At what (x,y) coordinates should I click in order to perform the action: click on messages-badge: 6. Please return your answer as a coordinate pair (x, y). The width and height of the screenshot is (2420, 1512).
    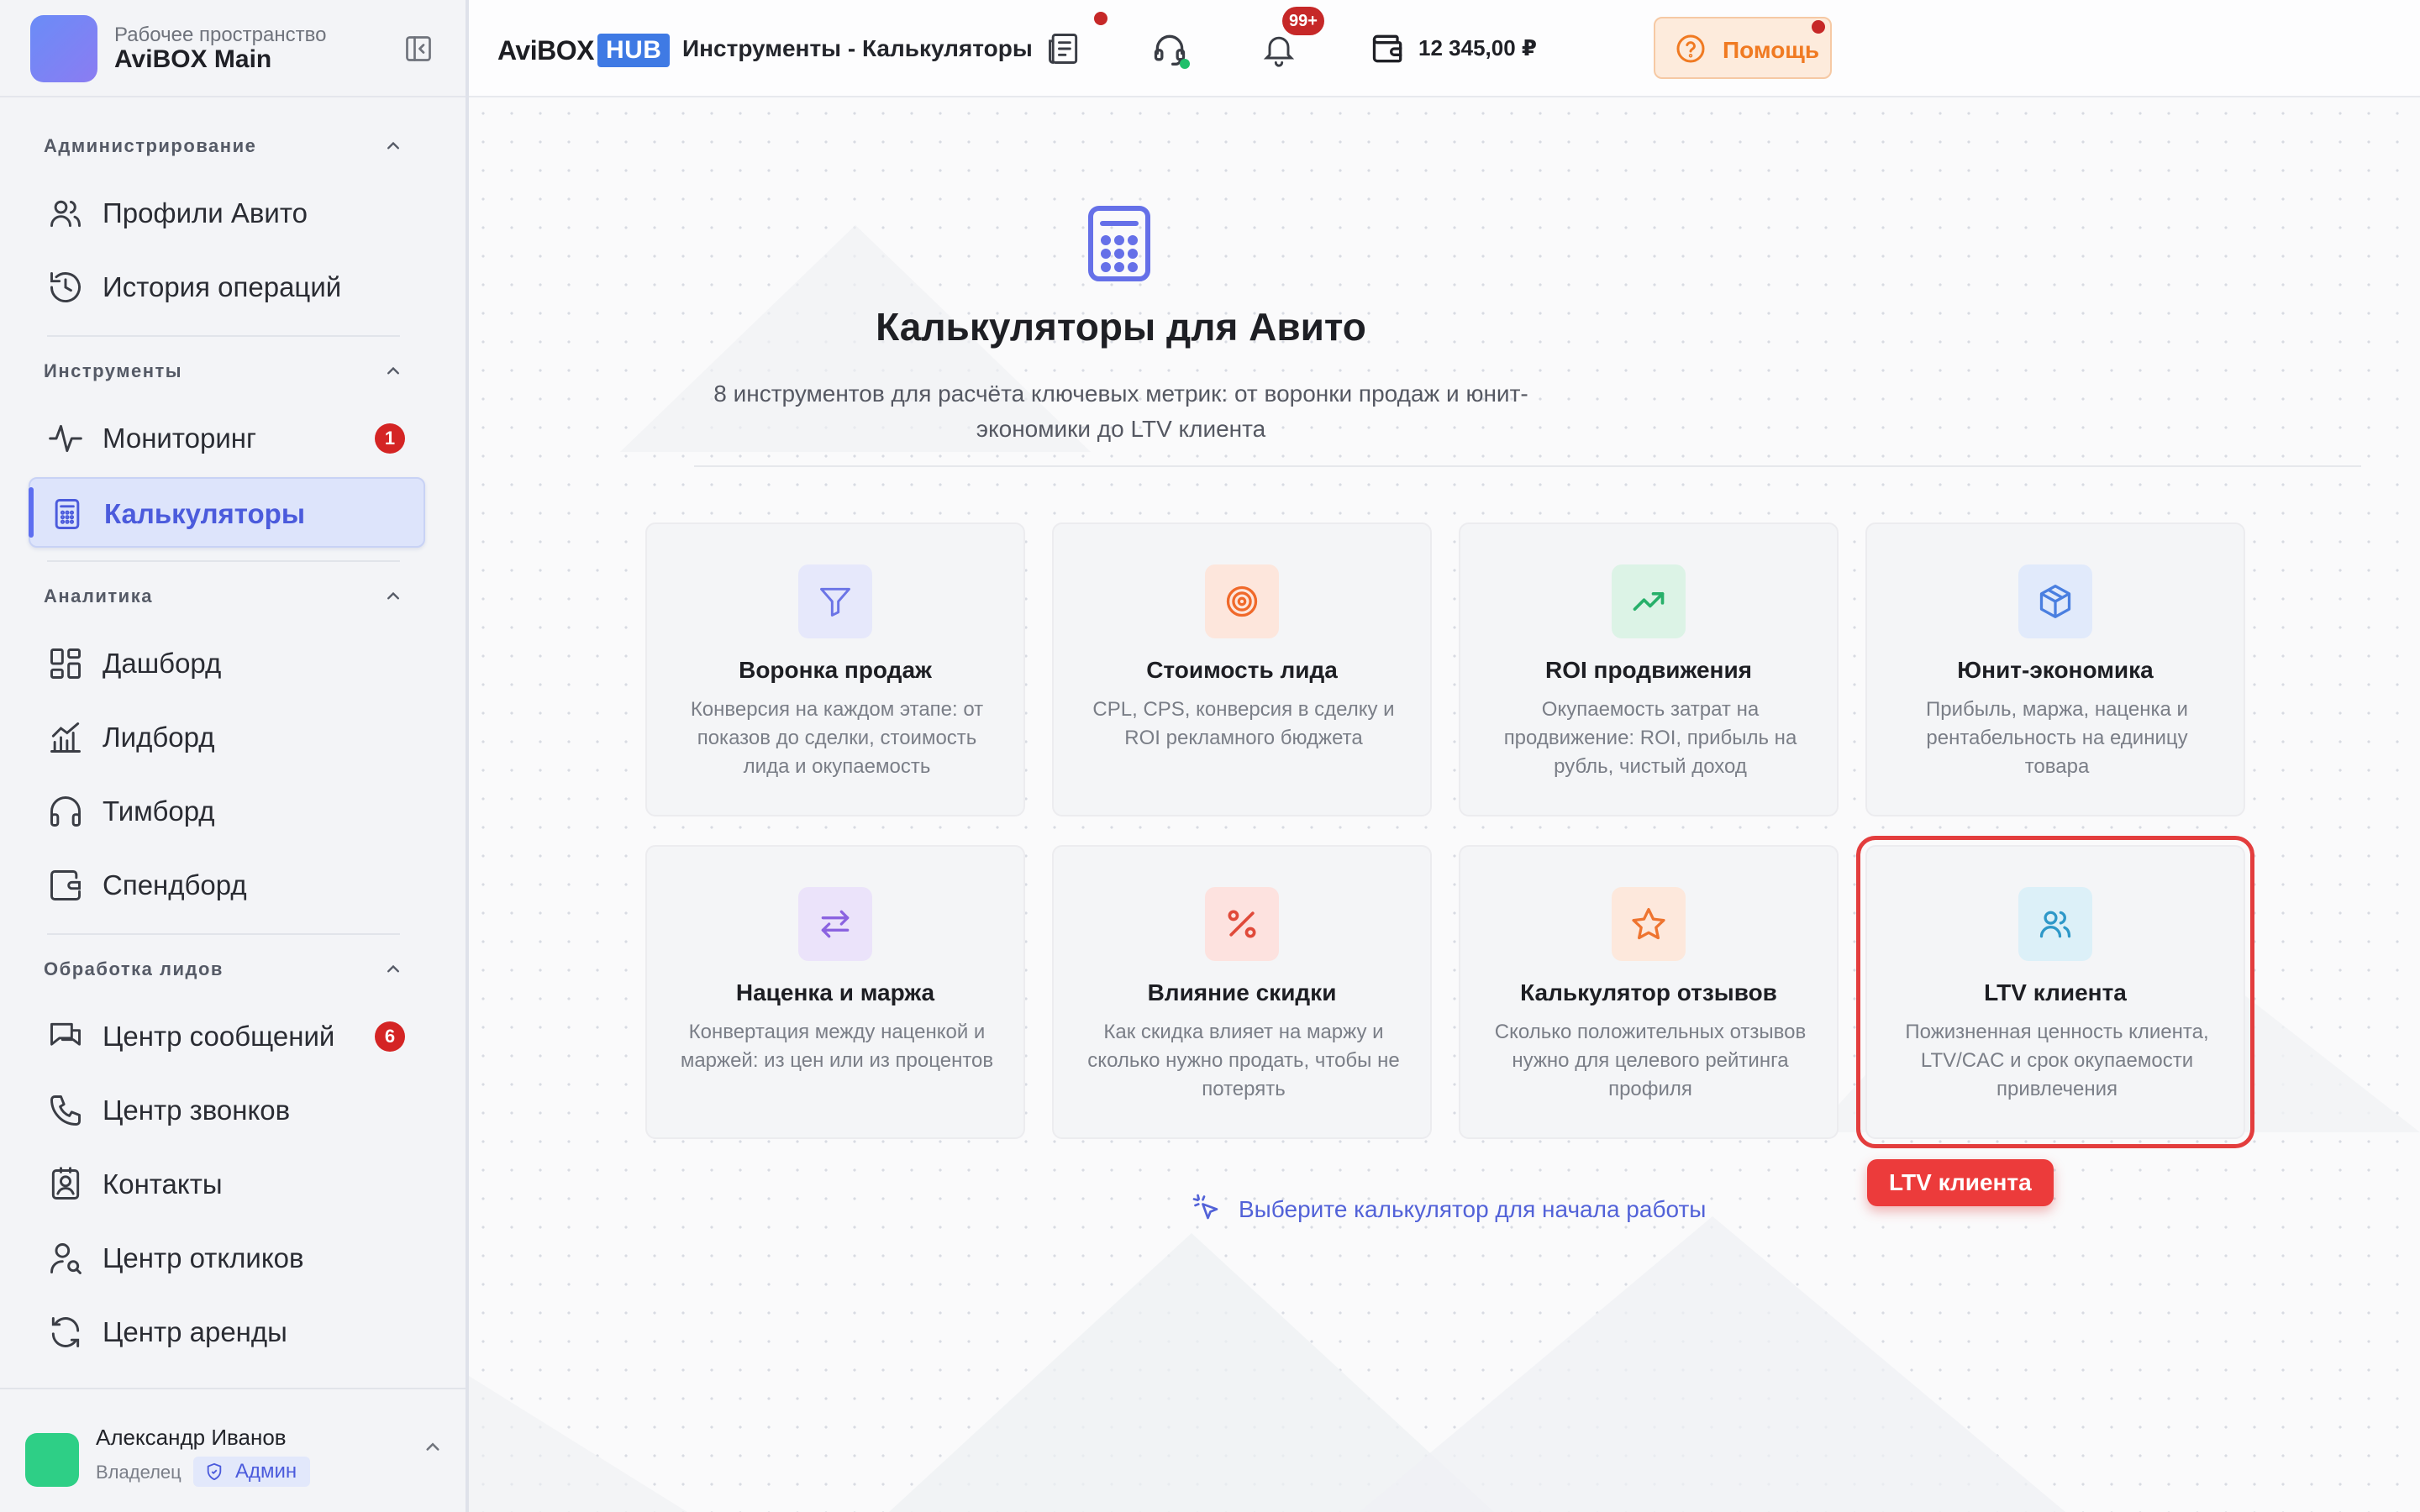
    Looking at the image, I should click on (390, 1036).